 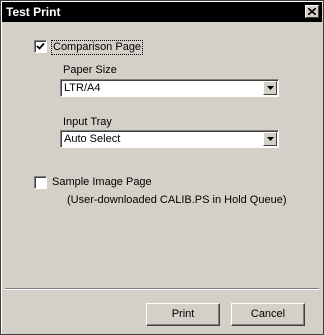 What do you see at coordinates (82, 88) in the screenshot?
I see `paper-size-value: LTR/A4` at bounding box center [82, 88].